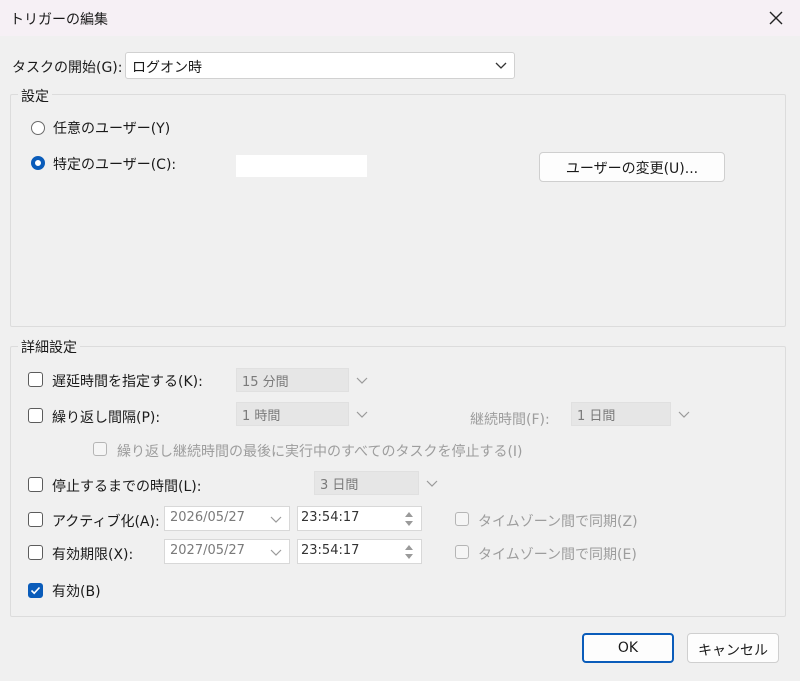  I want to click on activate-sync-label: タイムゾーン間で同期(Z), so click(558, 522).